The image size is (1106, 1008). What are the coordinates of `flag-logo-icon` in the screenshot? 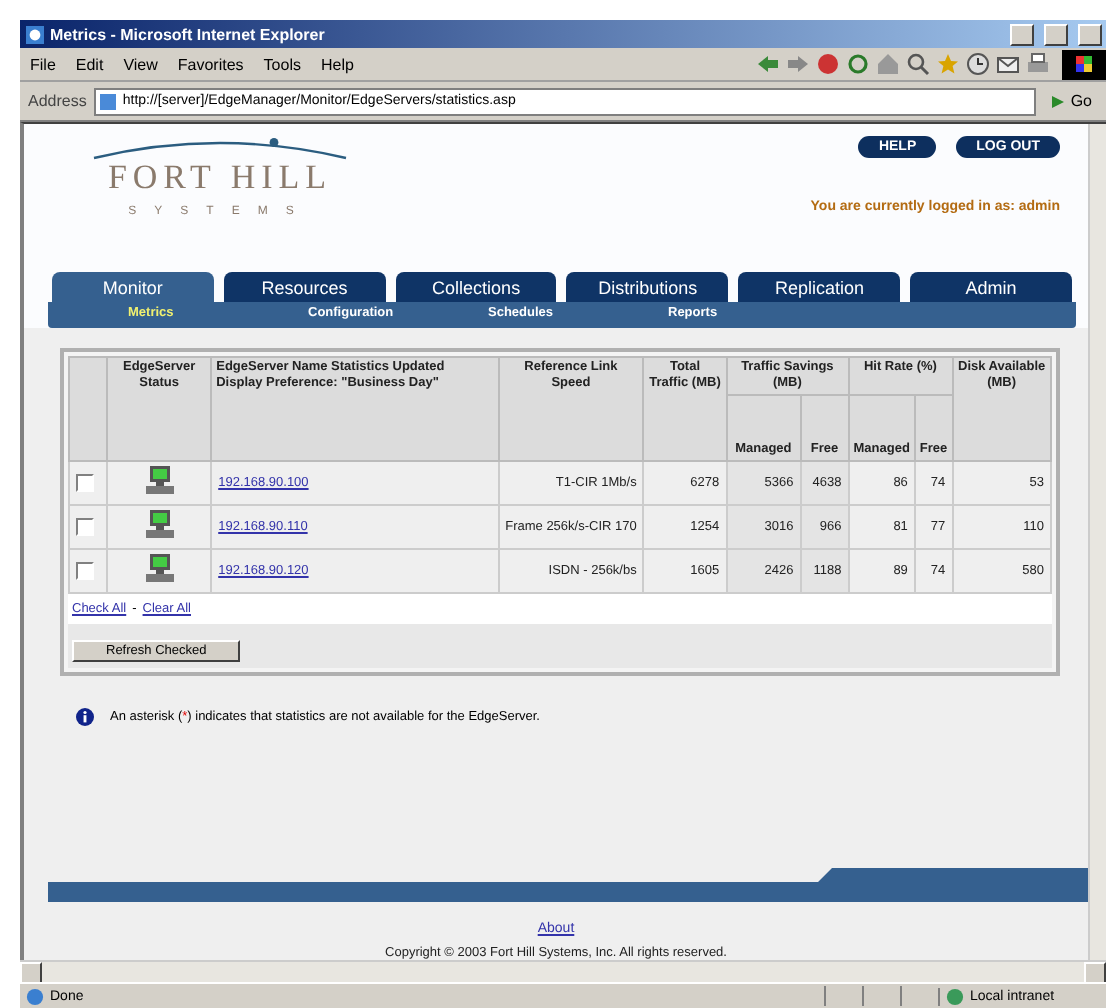 It's located at (1084, 64).